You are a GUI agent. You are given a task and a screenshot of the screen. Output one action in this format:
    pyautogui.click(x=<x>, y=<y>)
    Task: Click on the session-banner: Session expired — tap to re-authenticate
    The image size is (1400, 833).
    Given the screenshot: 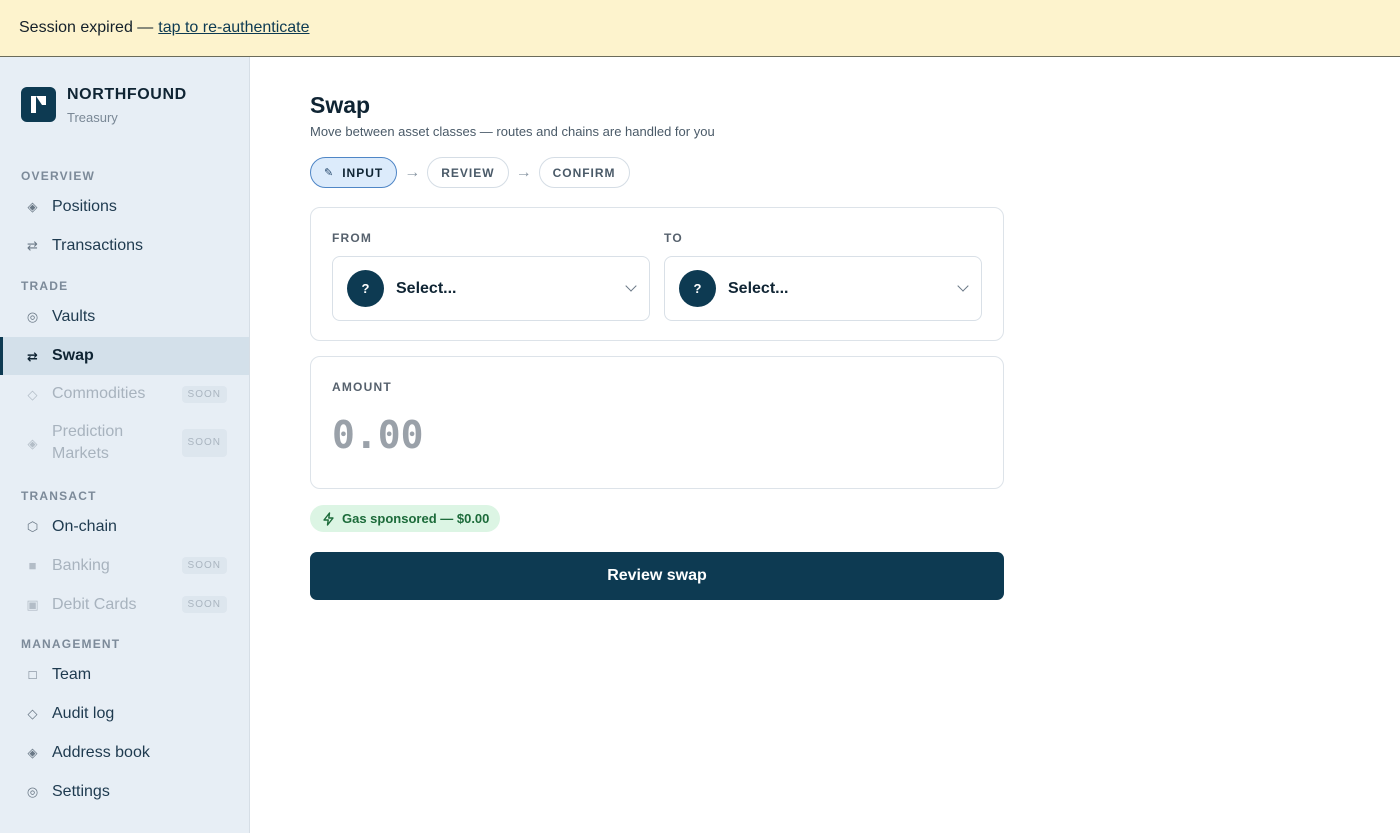 What is the action you would take?
    pyautogui.click(x=700, y=28)
    